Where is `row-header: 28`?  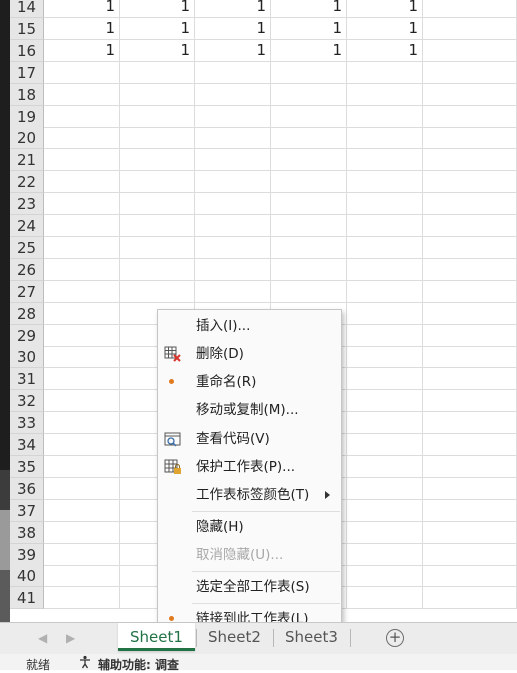
row-header: 28 is located at coordinates (27, 313).